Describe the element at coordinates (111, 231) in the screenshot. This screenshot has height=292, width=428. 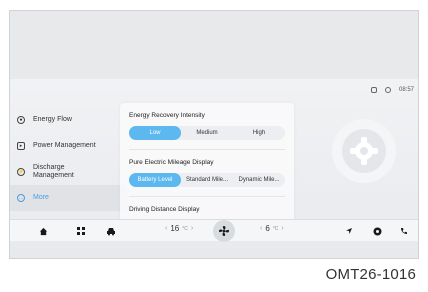
I see `car-icon` at that location.